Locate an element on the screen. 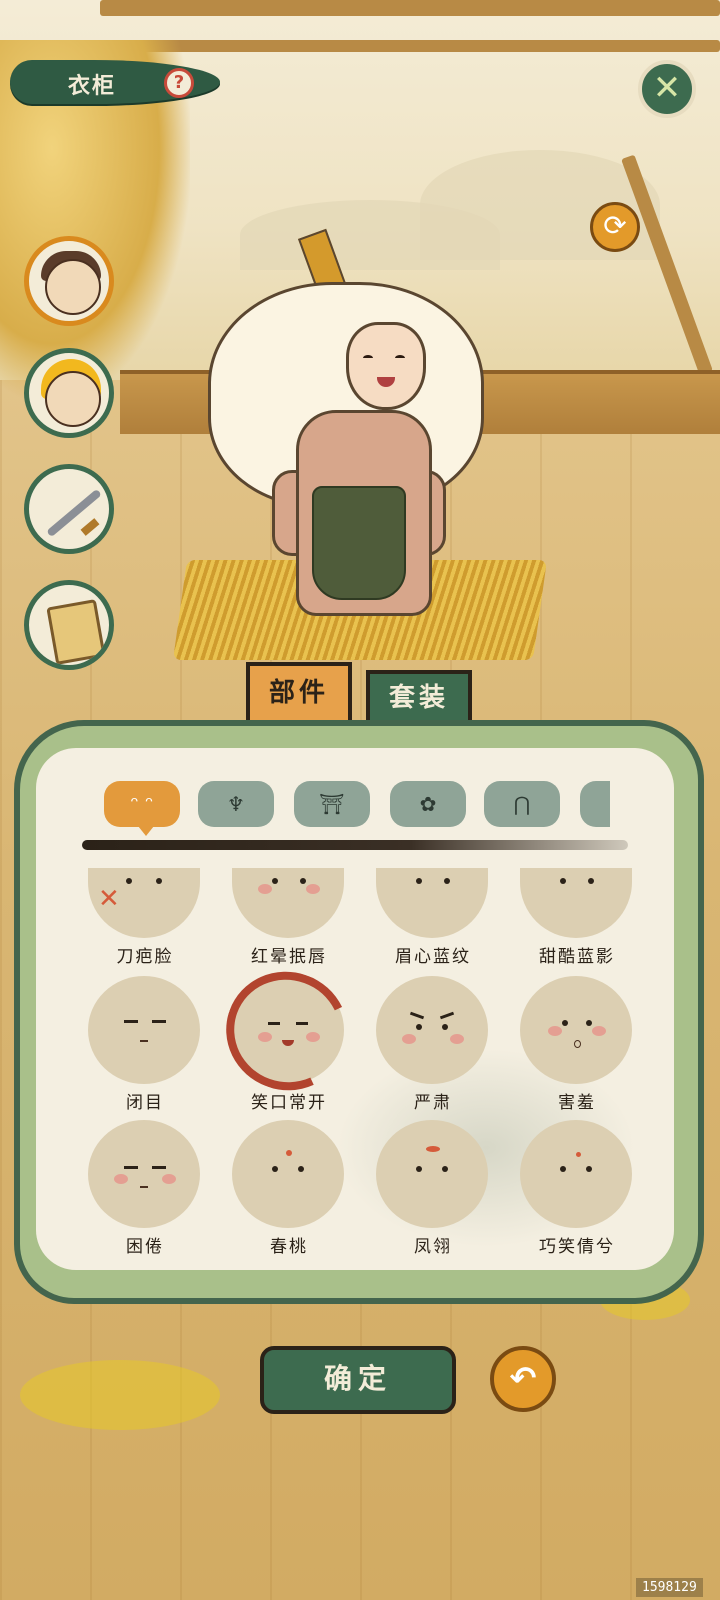 The image size is (720, 1600). side-category-weapon is located at coordinates (69, 509).